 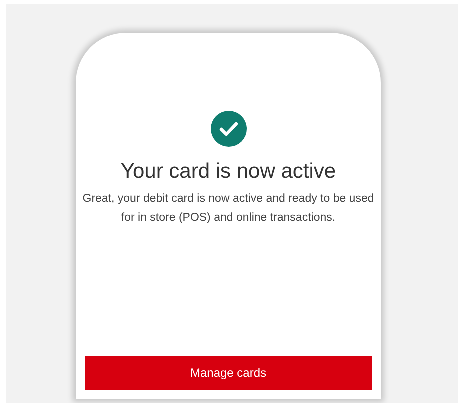 I want to click on title: Your card is now active, so click(x=228, y=172).